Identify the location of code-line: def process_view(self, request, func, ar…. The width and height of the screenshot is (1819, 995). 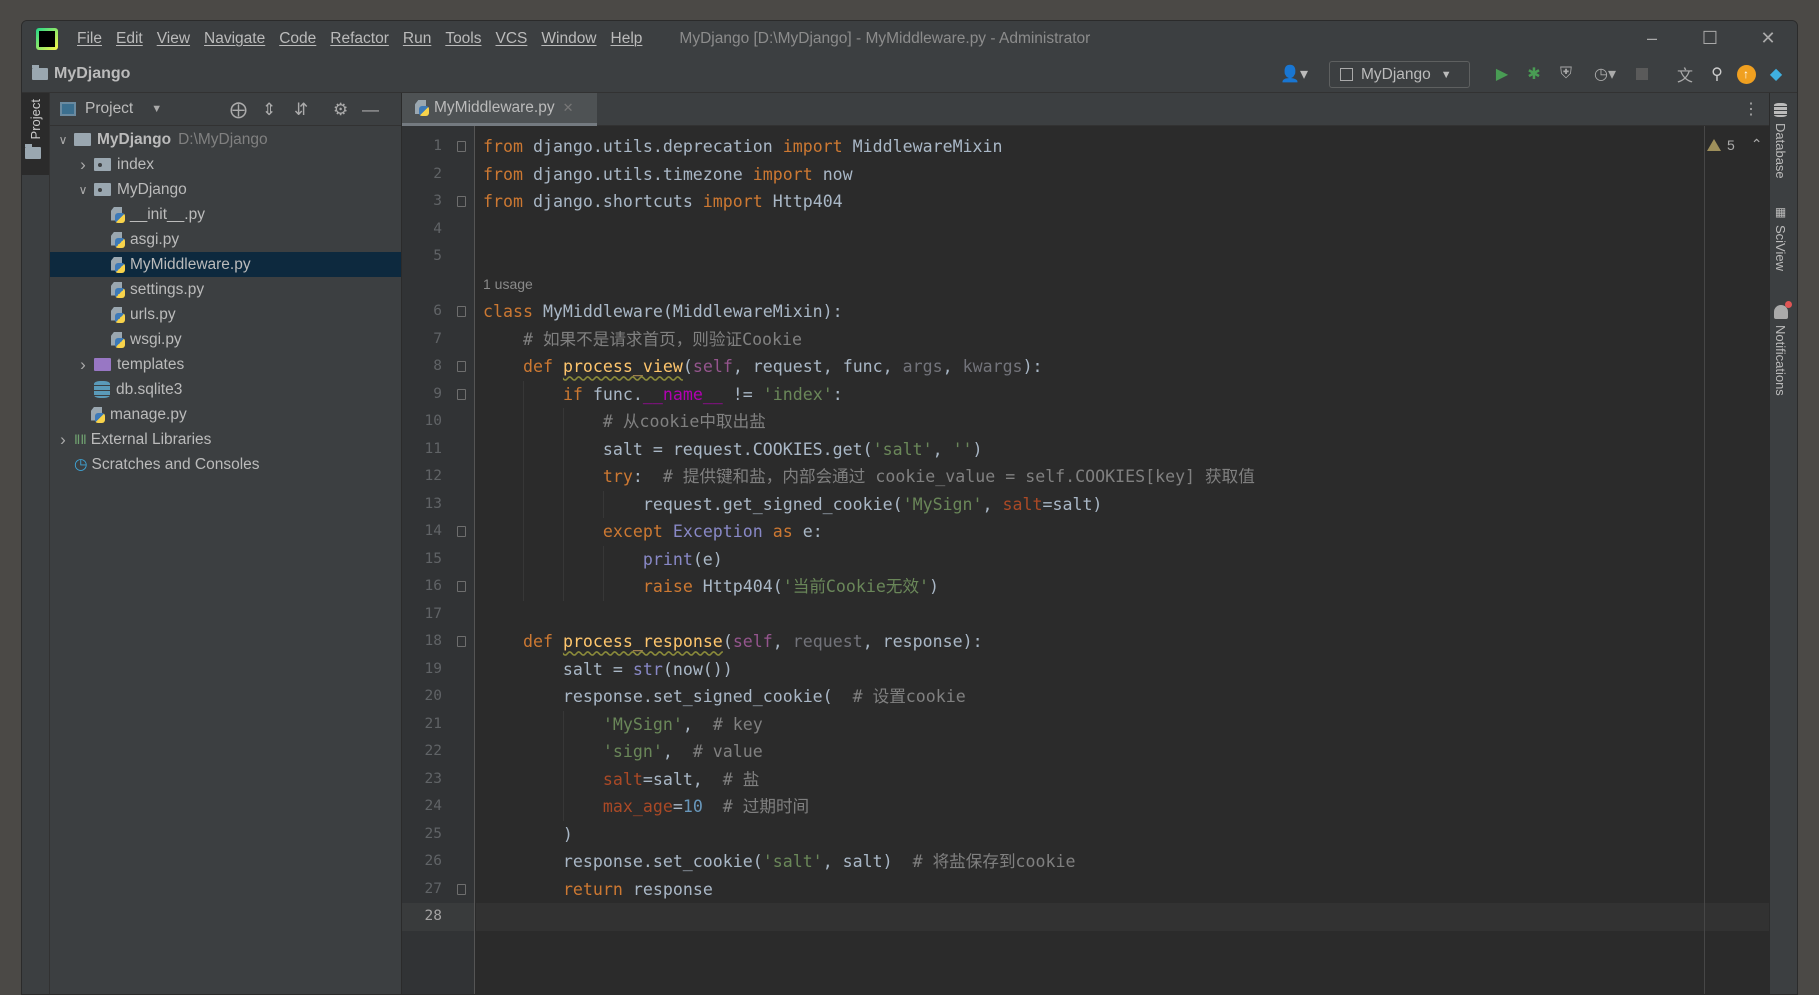
(763, 367).